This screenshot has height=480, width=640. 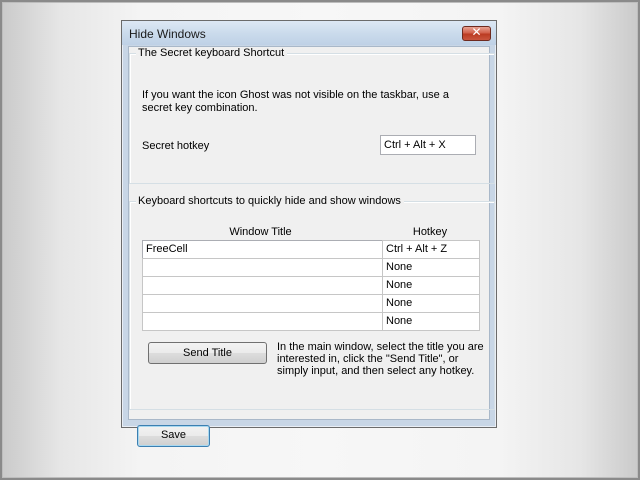 What do you see at coordinates (260, 232) in the screenshot?
I see `column-header-window-title: Window Title` at bounding box center [260, 232].